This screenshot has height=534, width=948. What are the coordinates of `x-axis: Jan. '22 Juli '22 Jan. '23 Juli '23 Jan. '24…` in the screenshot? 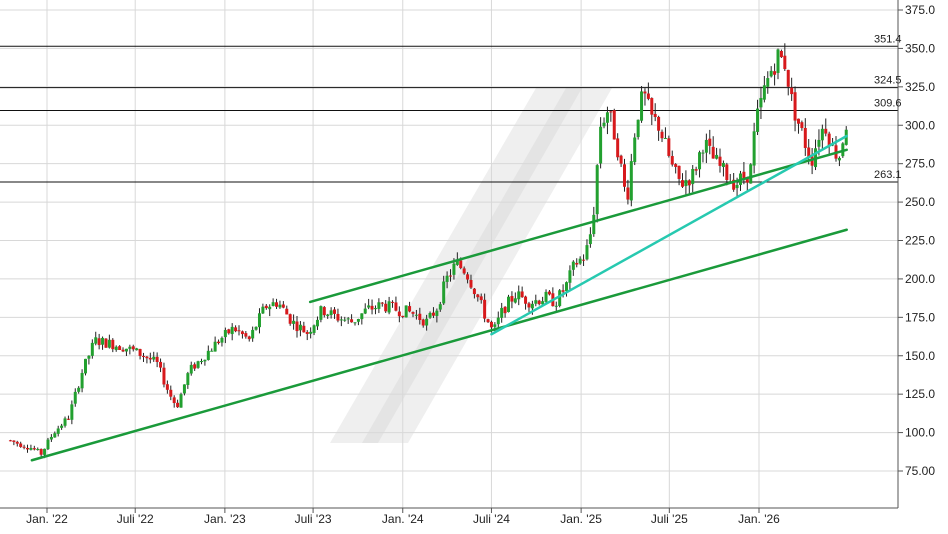 It's located at (449, 516).